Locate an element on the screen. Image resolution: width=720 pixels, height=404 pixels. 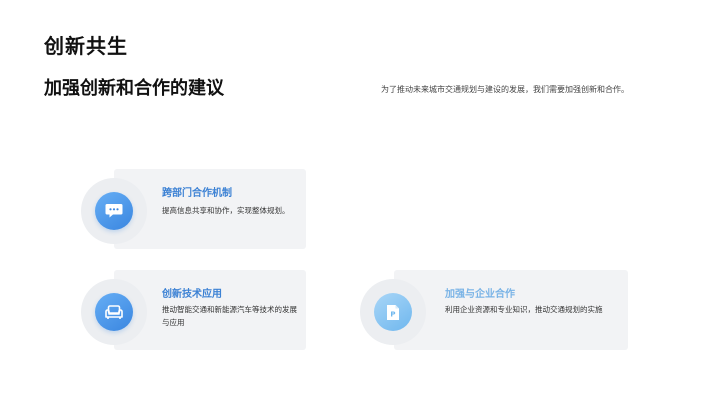
card-text: 提高信息共享和协作，实现整体规划。 is located at coordinates (226, 210).